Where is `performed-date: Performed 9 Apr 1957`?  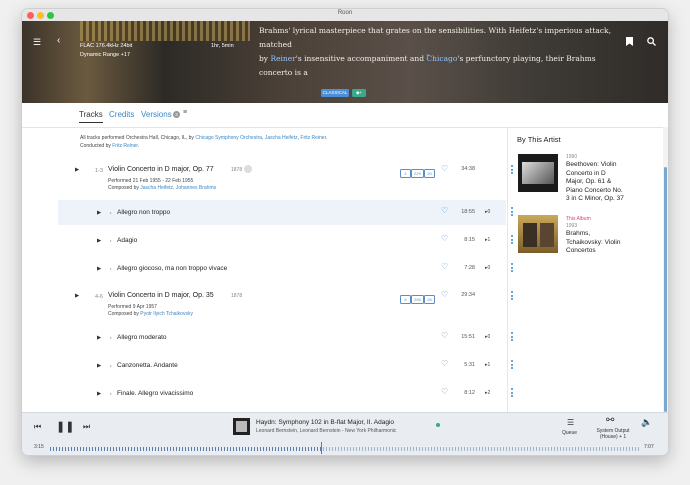 performed-date: Performed 9 Apr 1957 is located at coordinates (132, 307).